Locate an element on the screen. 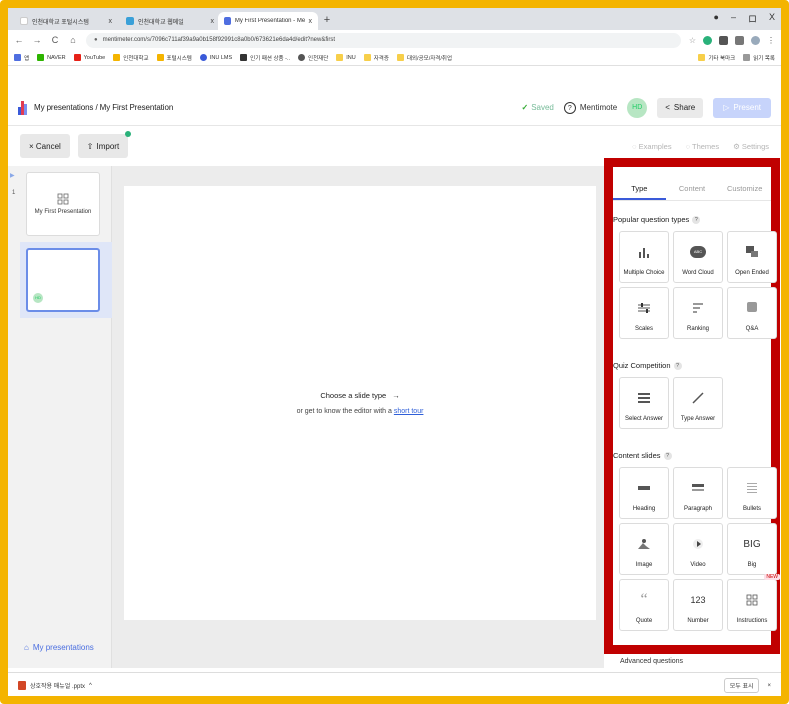 The height and width of the screenshot is (704, 789). present-button: ▷ Present is located at coordinates (742, 107).